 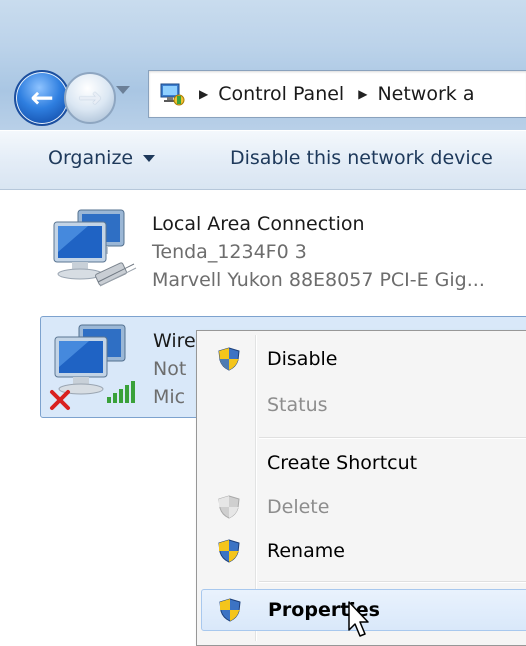 What do you see at coordinates (172, 94) in the screenshot?
I see `control-panel-icon` at bounding box center [172, 94].